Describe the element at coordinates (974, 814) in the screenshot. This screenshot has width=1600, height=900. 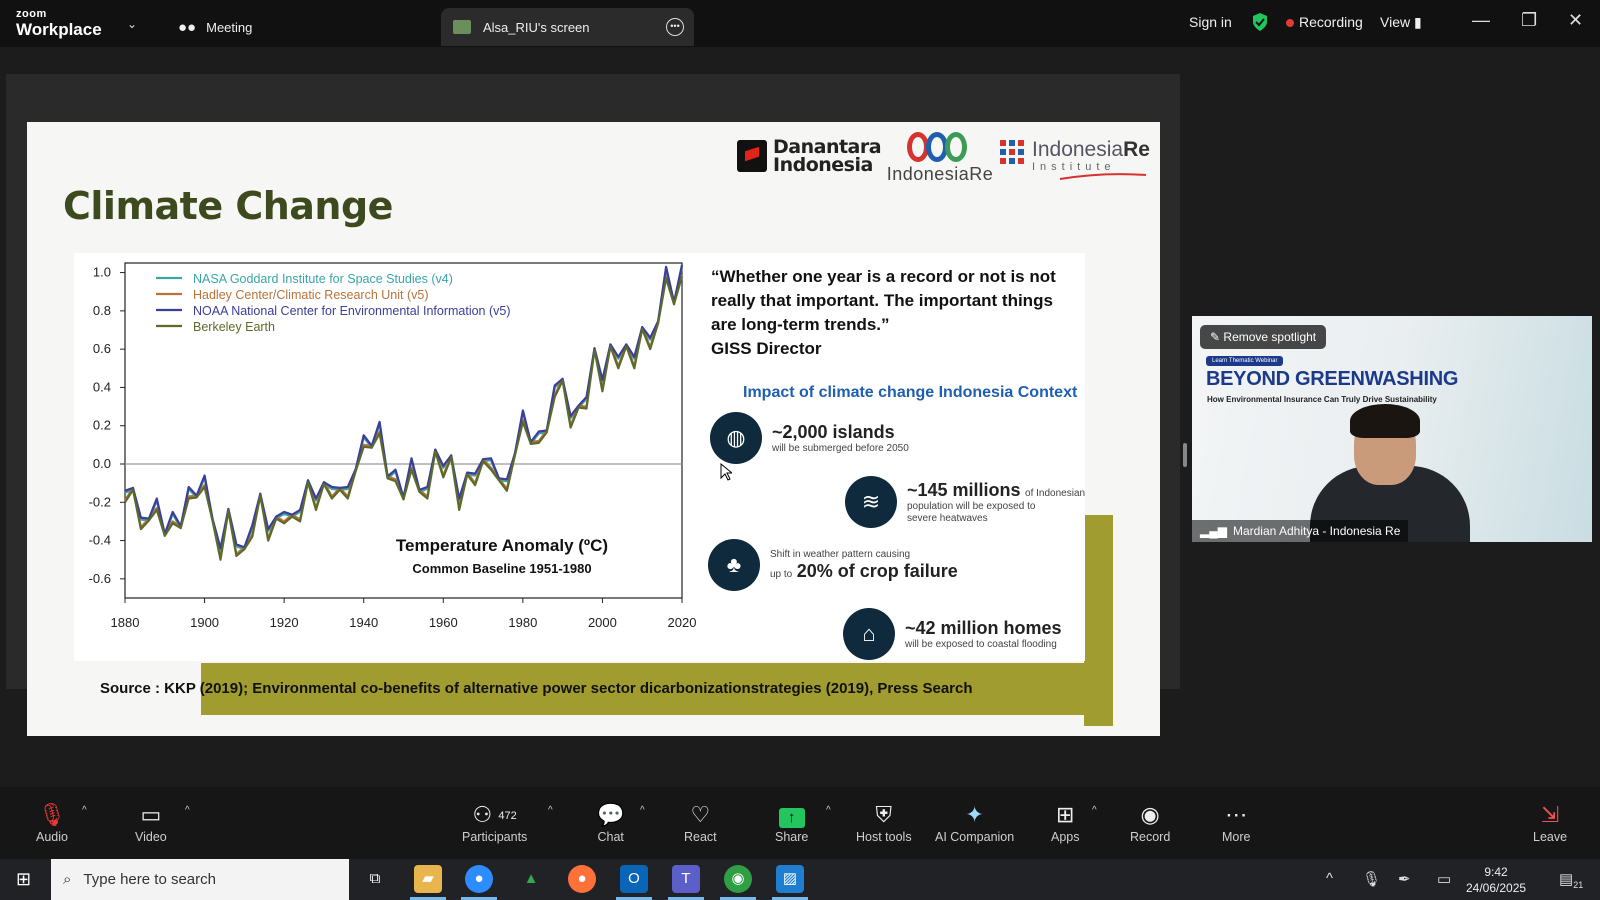
I see `sparkle-icon: ✦` at that location.